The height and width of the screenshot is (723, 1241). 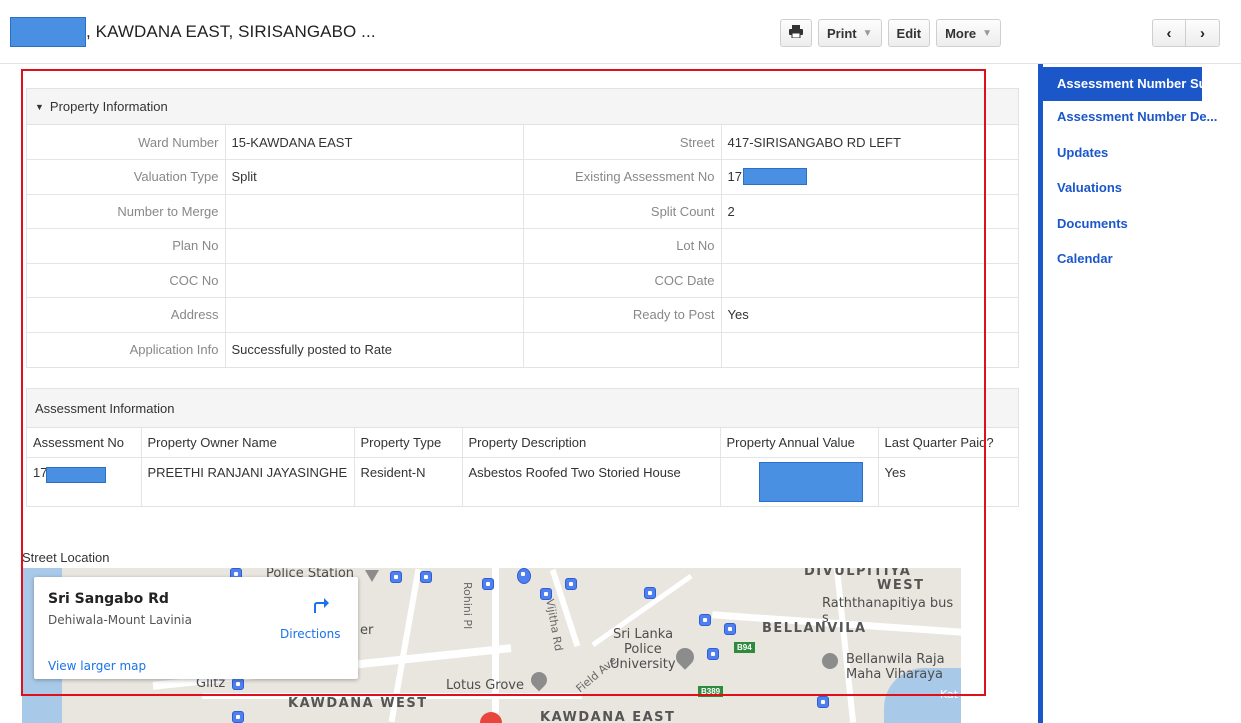 I want to click on column-header: Property Owner Name, so click(x=248, y=443).